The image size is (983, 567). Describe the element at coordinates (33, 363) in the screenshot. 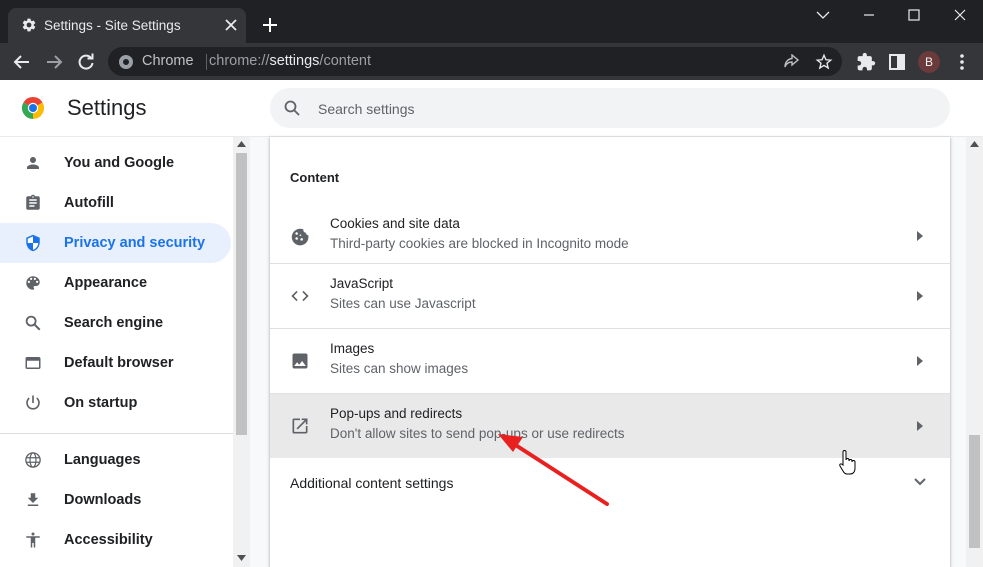

I see `browser-window-icon` at that location.